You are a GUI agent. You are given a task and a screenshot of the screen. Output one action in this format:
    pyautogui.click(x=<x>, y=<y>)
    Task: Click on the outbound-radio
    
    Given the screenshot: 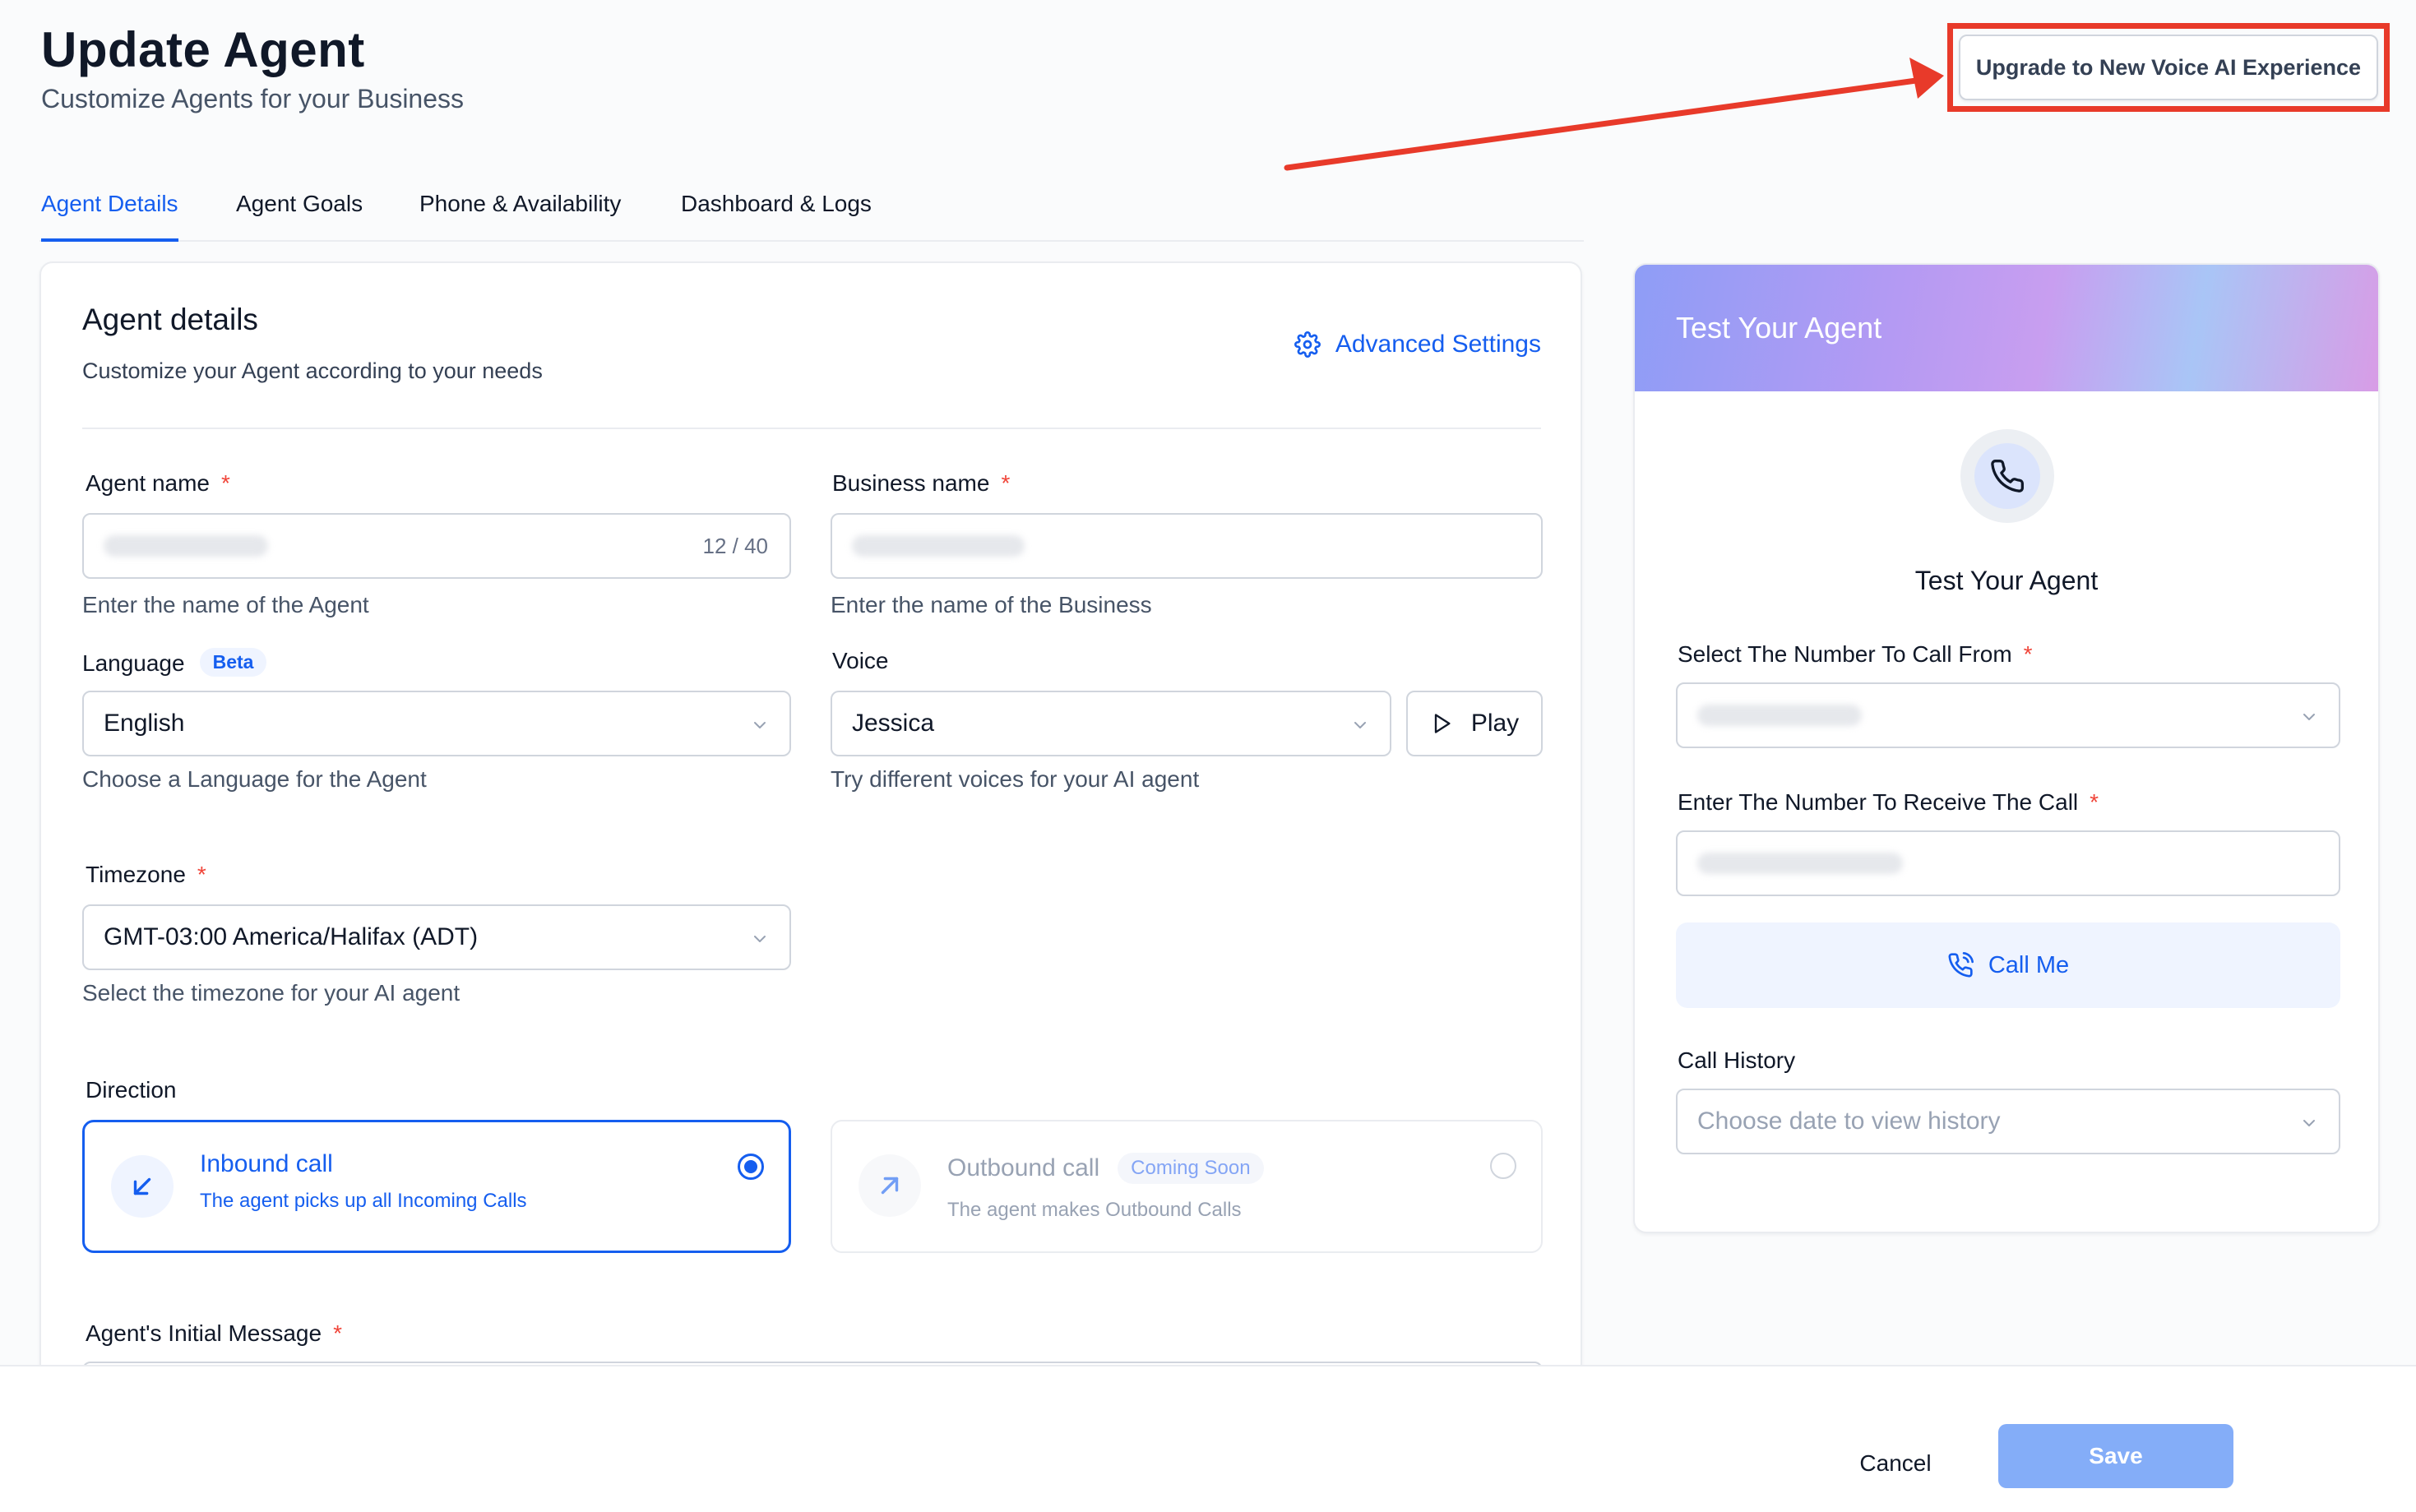 What is the action you would take?
    pyautogui.click(x=1503, y=1166)
    